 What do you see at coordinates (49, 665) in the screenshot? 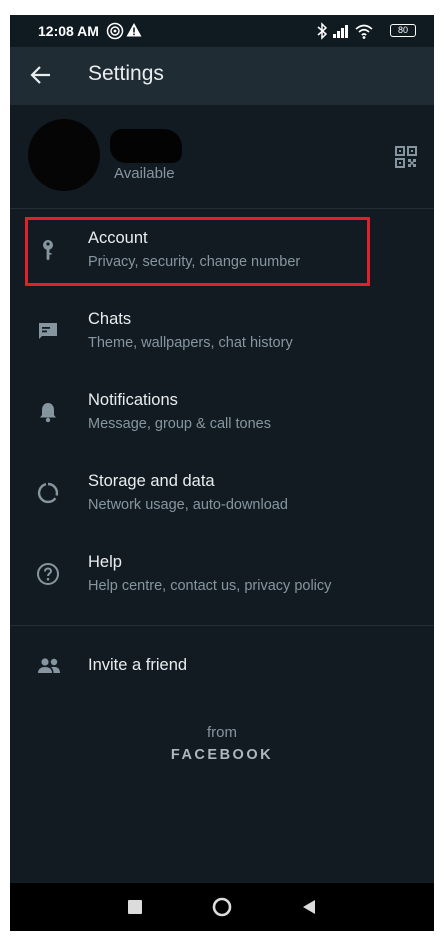
I see `people-icon` at bounding box center [49, 665].